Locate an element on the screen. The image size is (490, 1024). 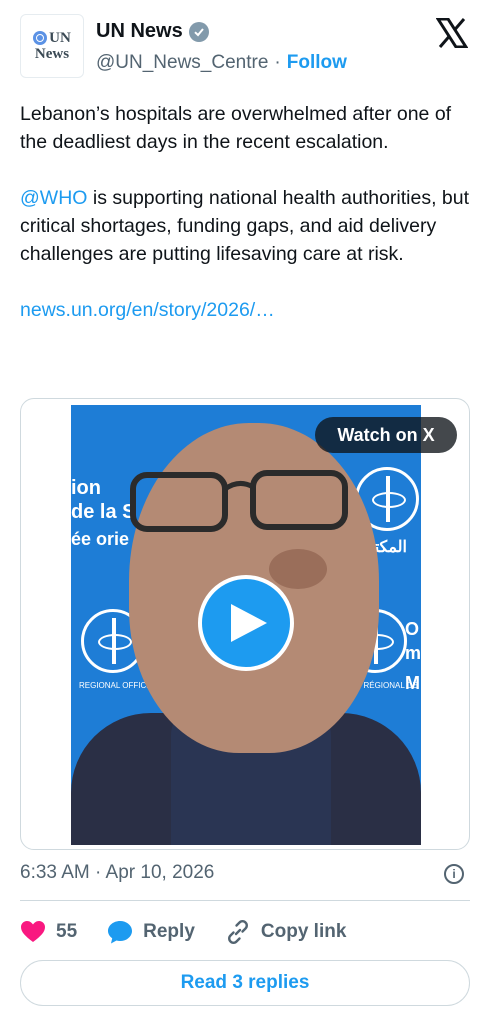
watch-on-x-button: Watch on X is located at coordinates (386, 435).